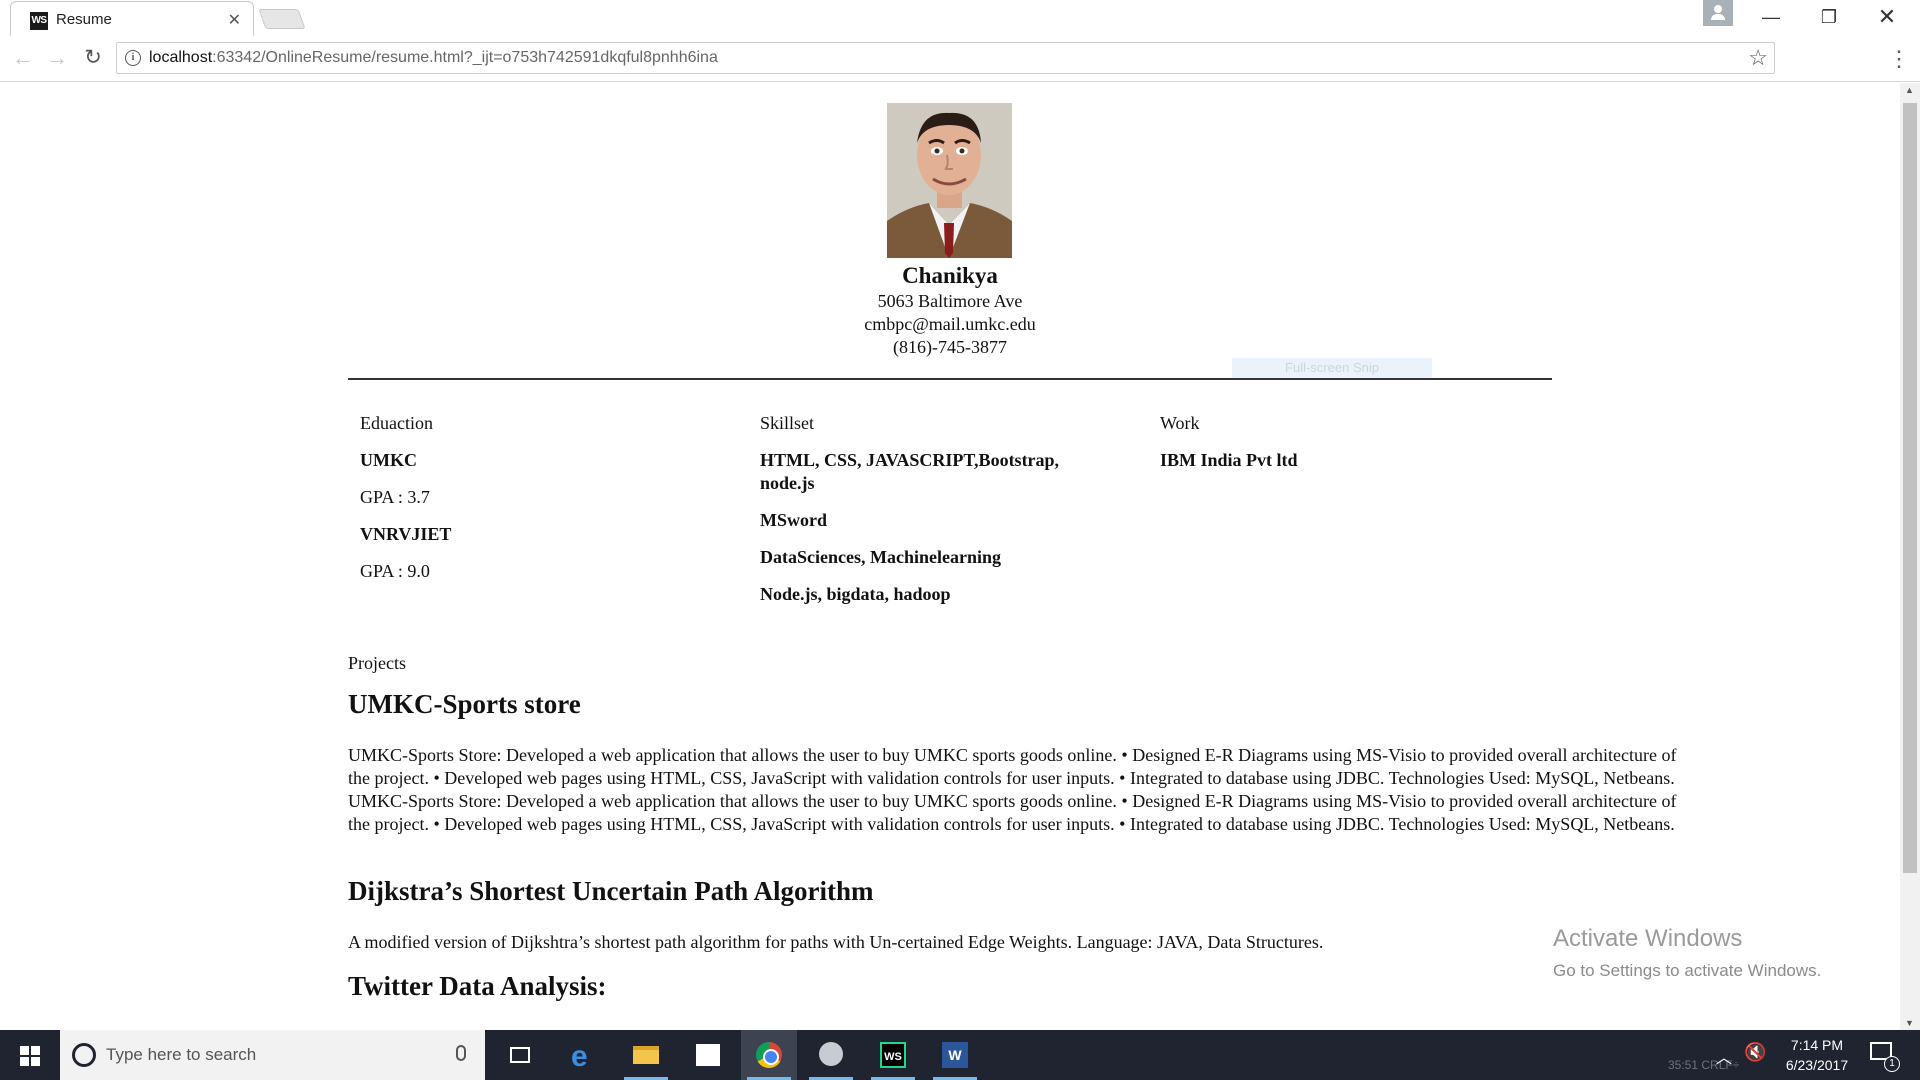 This screenshot has height=1080, width=1920. I want to click on kebab-menu-icon: ⋮, so click(1899, 59).